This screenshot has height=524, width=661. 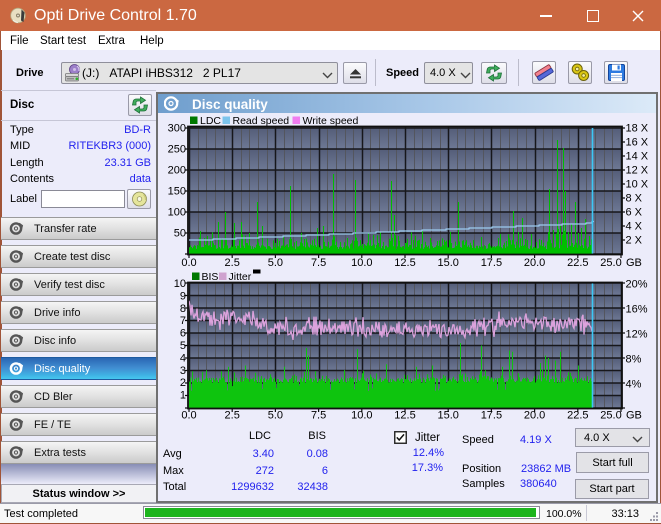 I want to click on svg-text: 2 X, so click(x=634, y=241).